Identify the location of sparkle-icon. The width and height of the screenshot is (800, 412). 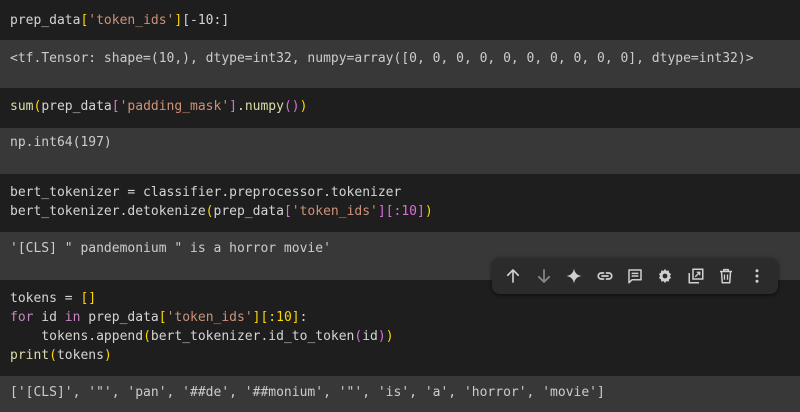
(574, 276).